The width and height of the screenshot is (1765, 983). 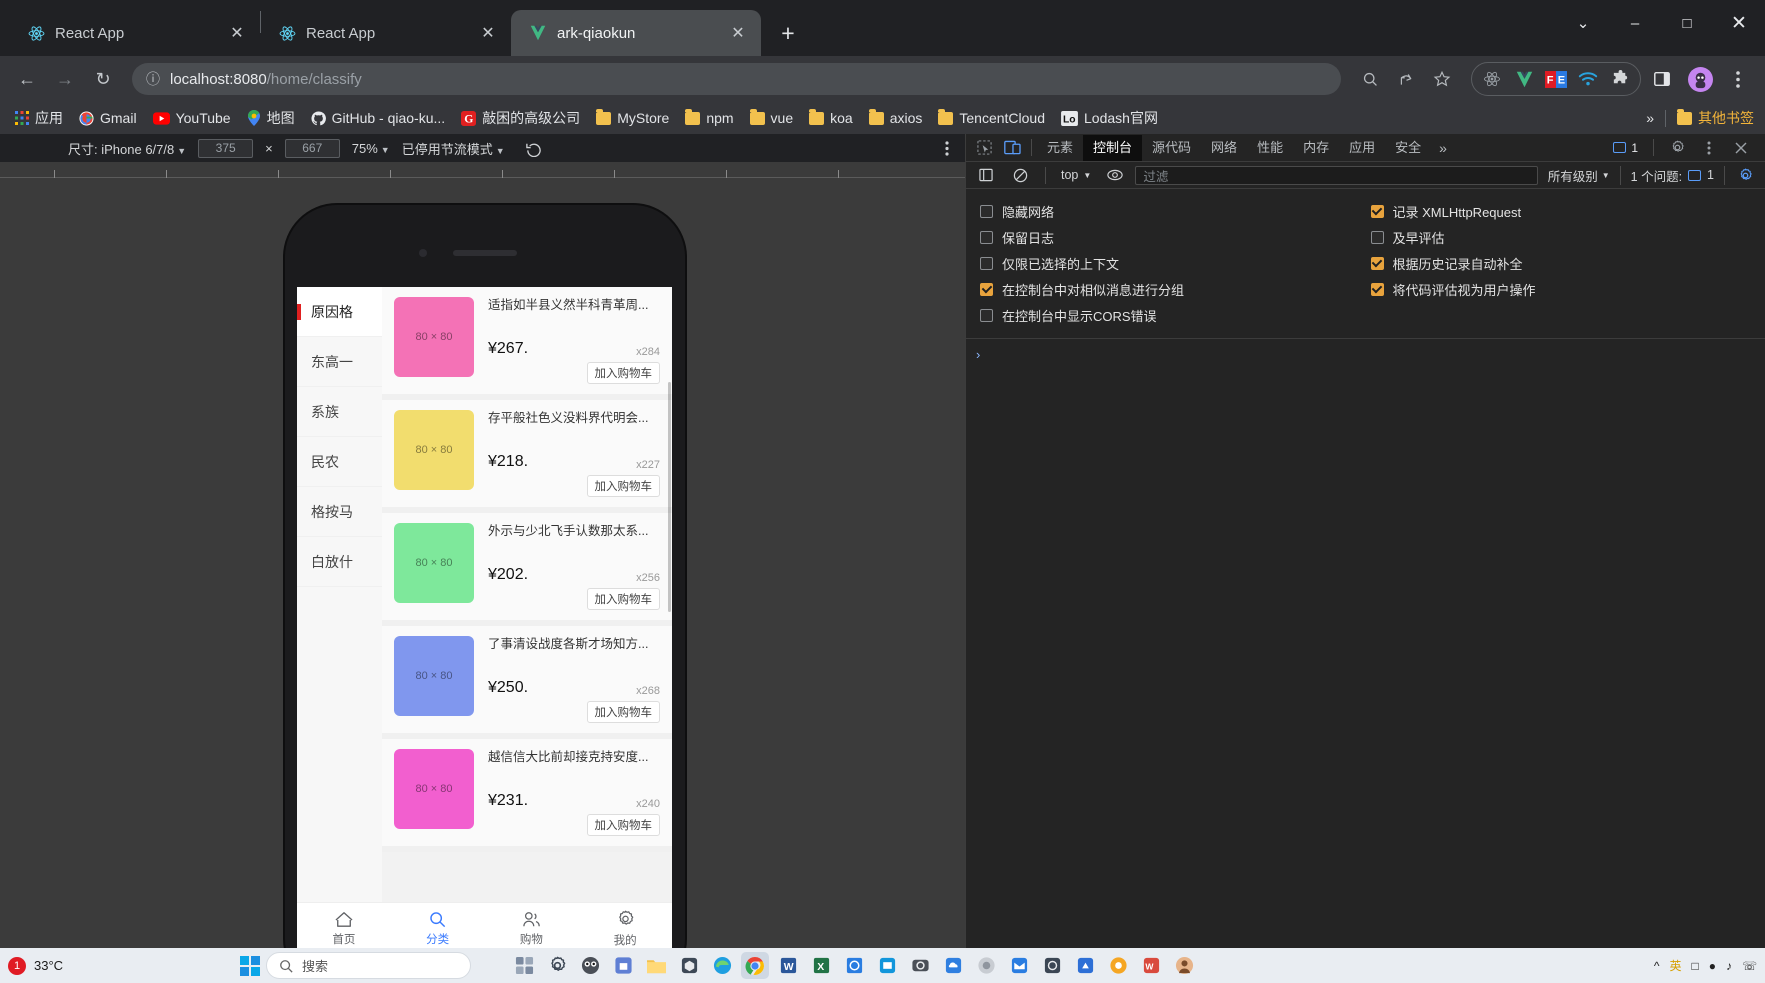 What do you see at coordinates (1583, 23) in the screenshot?
I see `tab-search-icon: ⌄` at bounding box center [1583, 23].